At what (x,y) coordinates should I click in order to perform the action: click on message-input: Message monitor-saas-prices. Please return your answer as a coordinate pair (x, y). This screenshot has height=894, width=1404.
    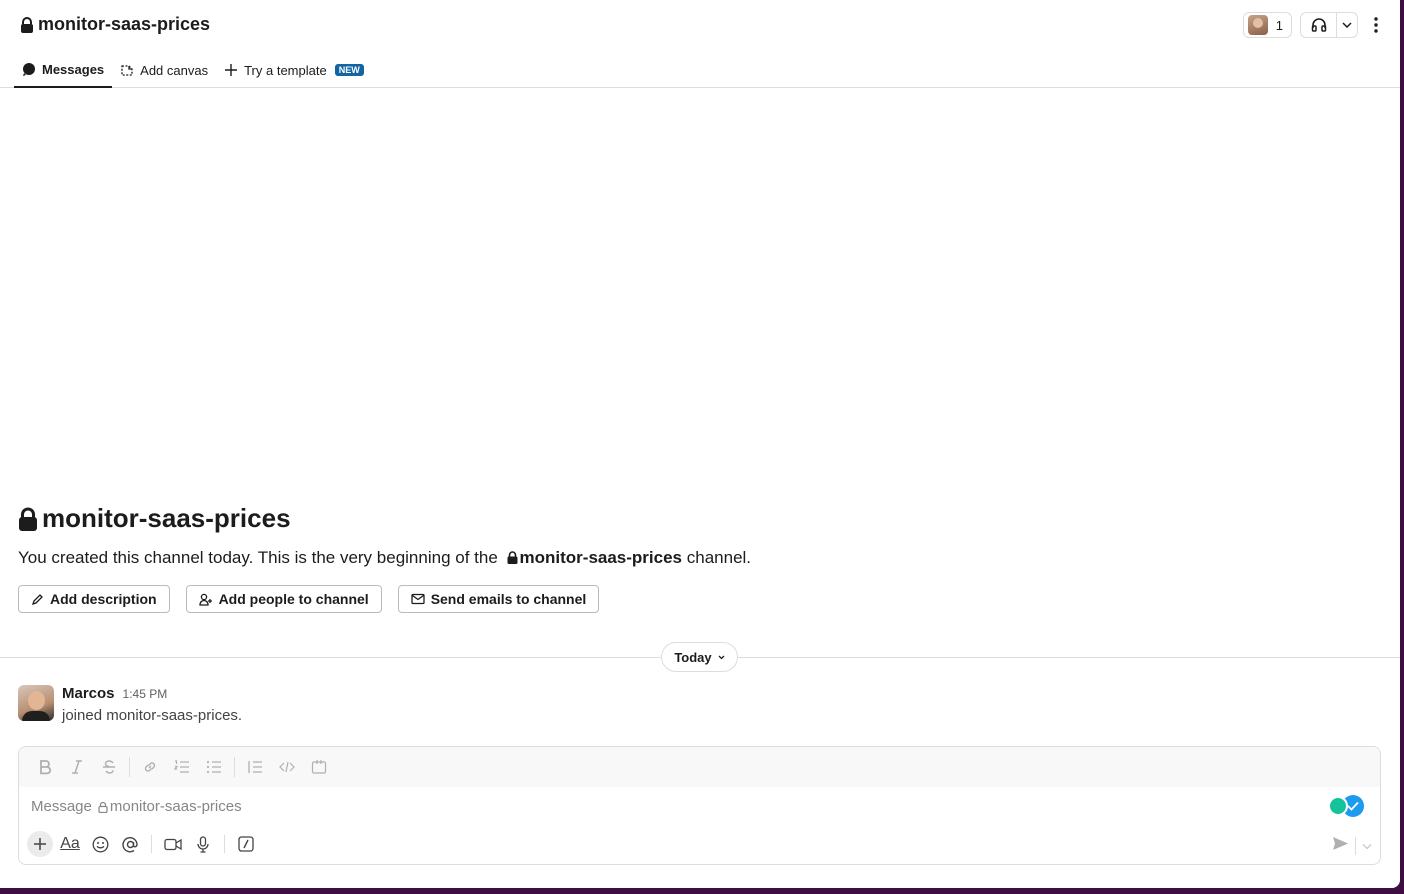
    Looking at the image, I should click on (136, 806).